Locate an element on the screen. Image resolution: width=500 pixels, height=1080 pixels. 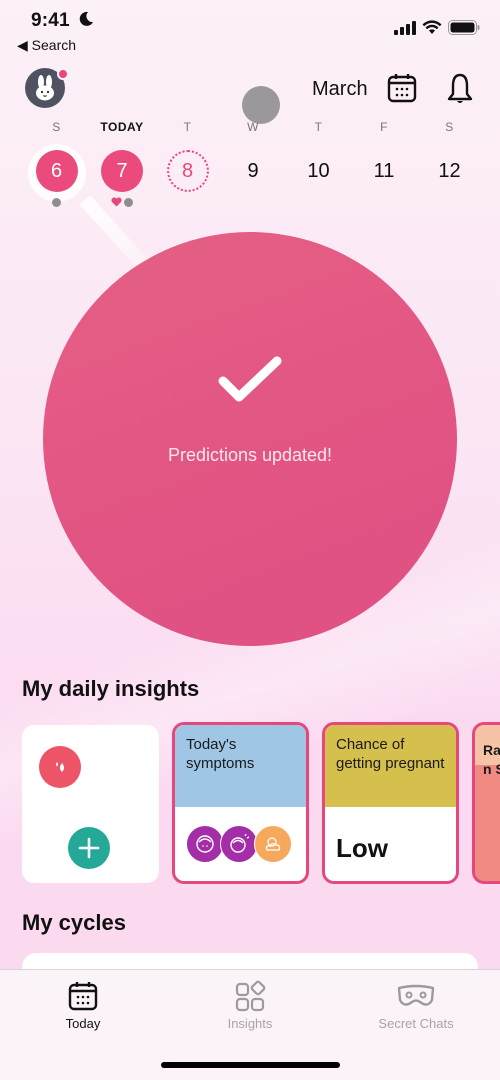
day-date: 10 is located at coordinates (319, 171).